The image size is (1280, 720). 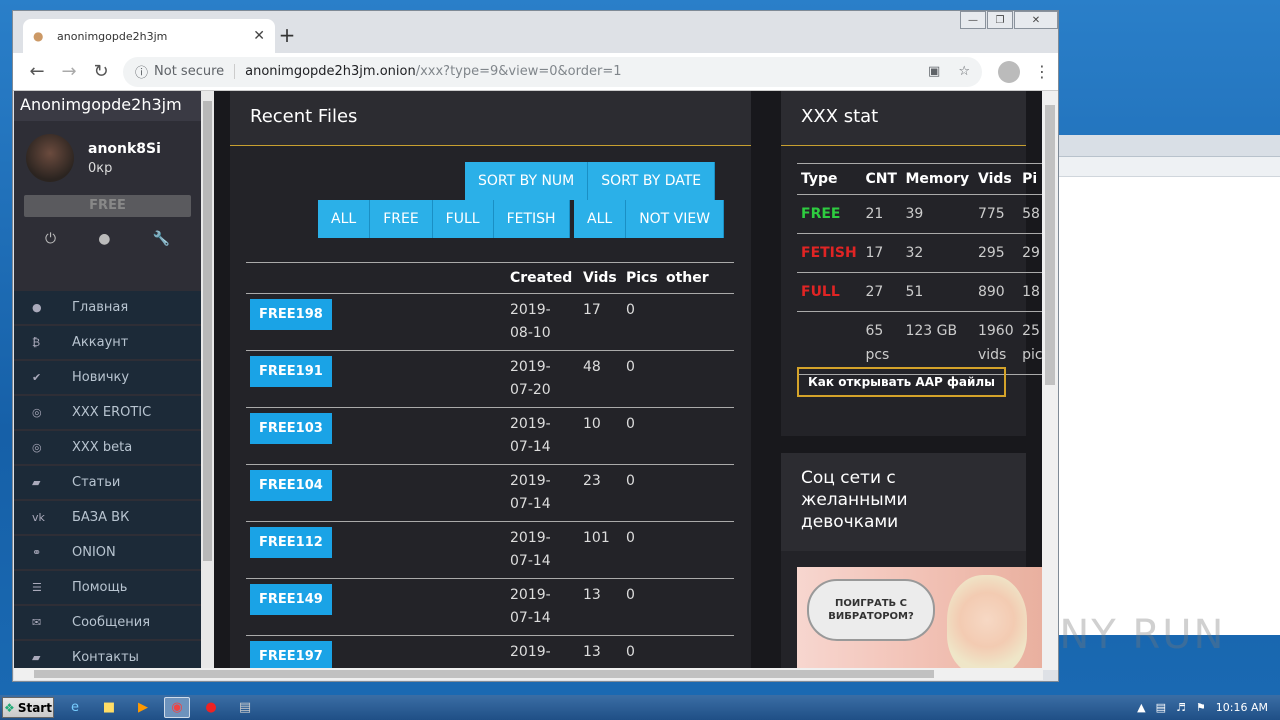 I want to click on col-vids: Vids, so click(x=600, y=278).